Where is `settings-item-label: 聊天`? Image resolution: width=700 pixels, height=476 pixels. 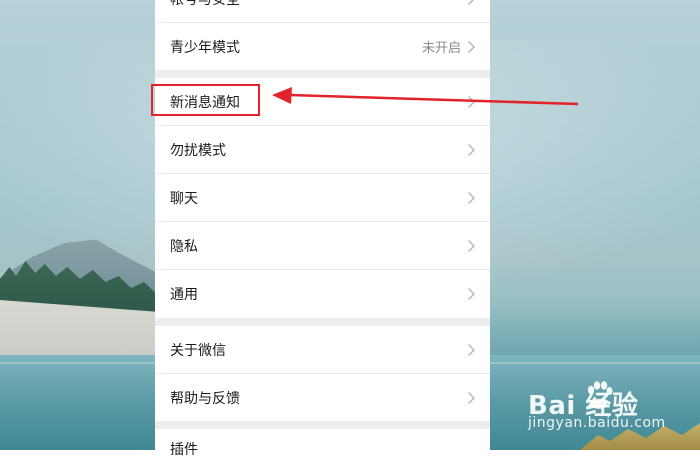
settings-item-label: 聊天 is located at coordinates (184, 198).